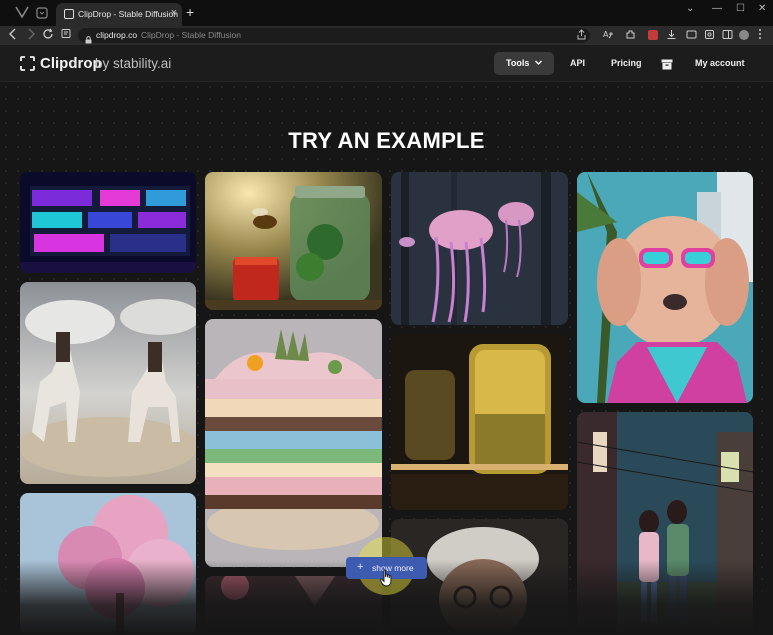 This screenshot has height=635, width=773. I want to click on hand-cursor-icon, so click(386, 578).